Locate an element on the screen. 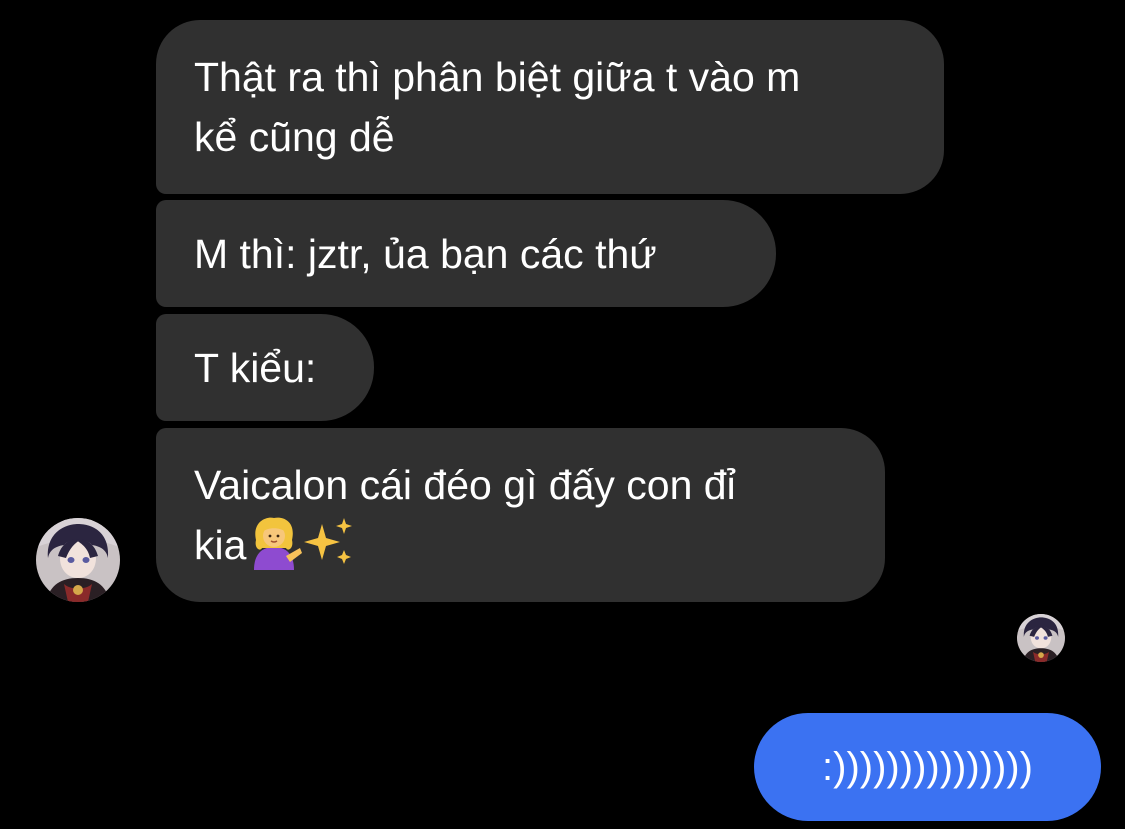 This screenshot has width=1125, height=829. incoming-message-bubble: T kiểu: is located at coordinates (265, 367).